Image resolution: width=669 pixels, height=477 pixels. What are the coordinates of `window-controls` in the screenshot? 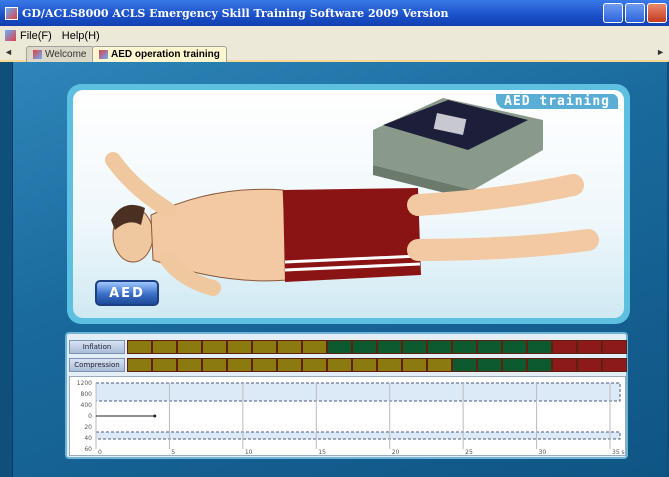 It's located at (635, 13).